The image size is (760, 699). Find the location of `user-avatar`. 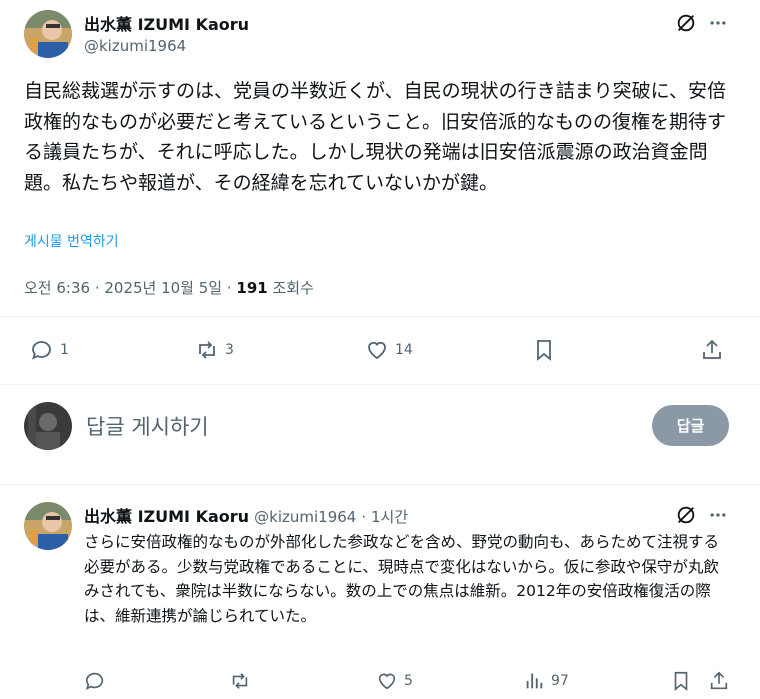

user-avatar is located at coordinates (48, 426).